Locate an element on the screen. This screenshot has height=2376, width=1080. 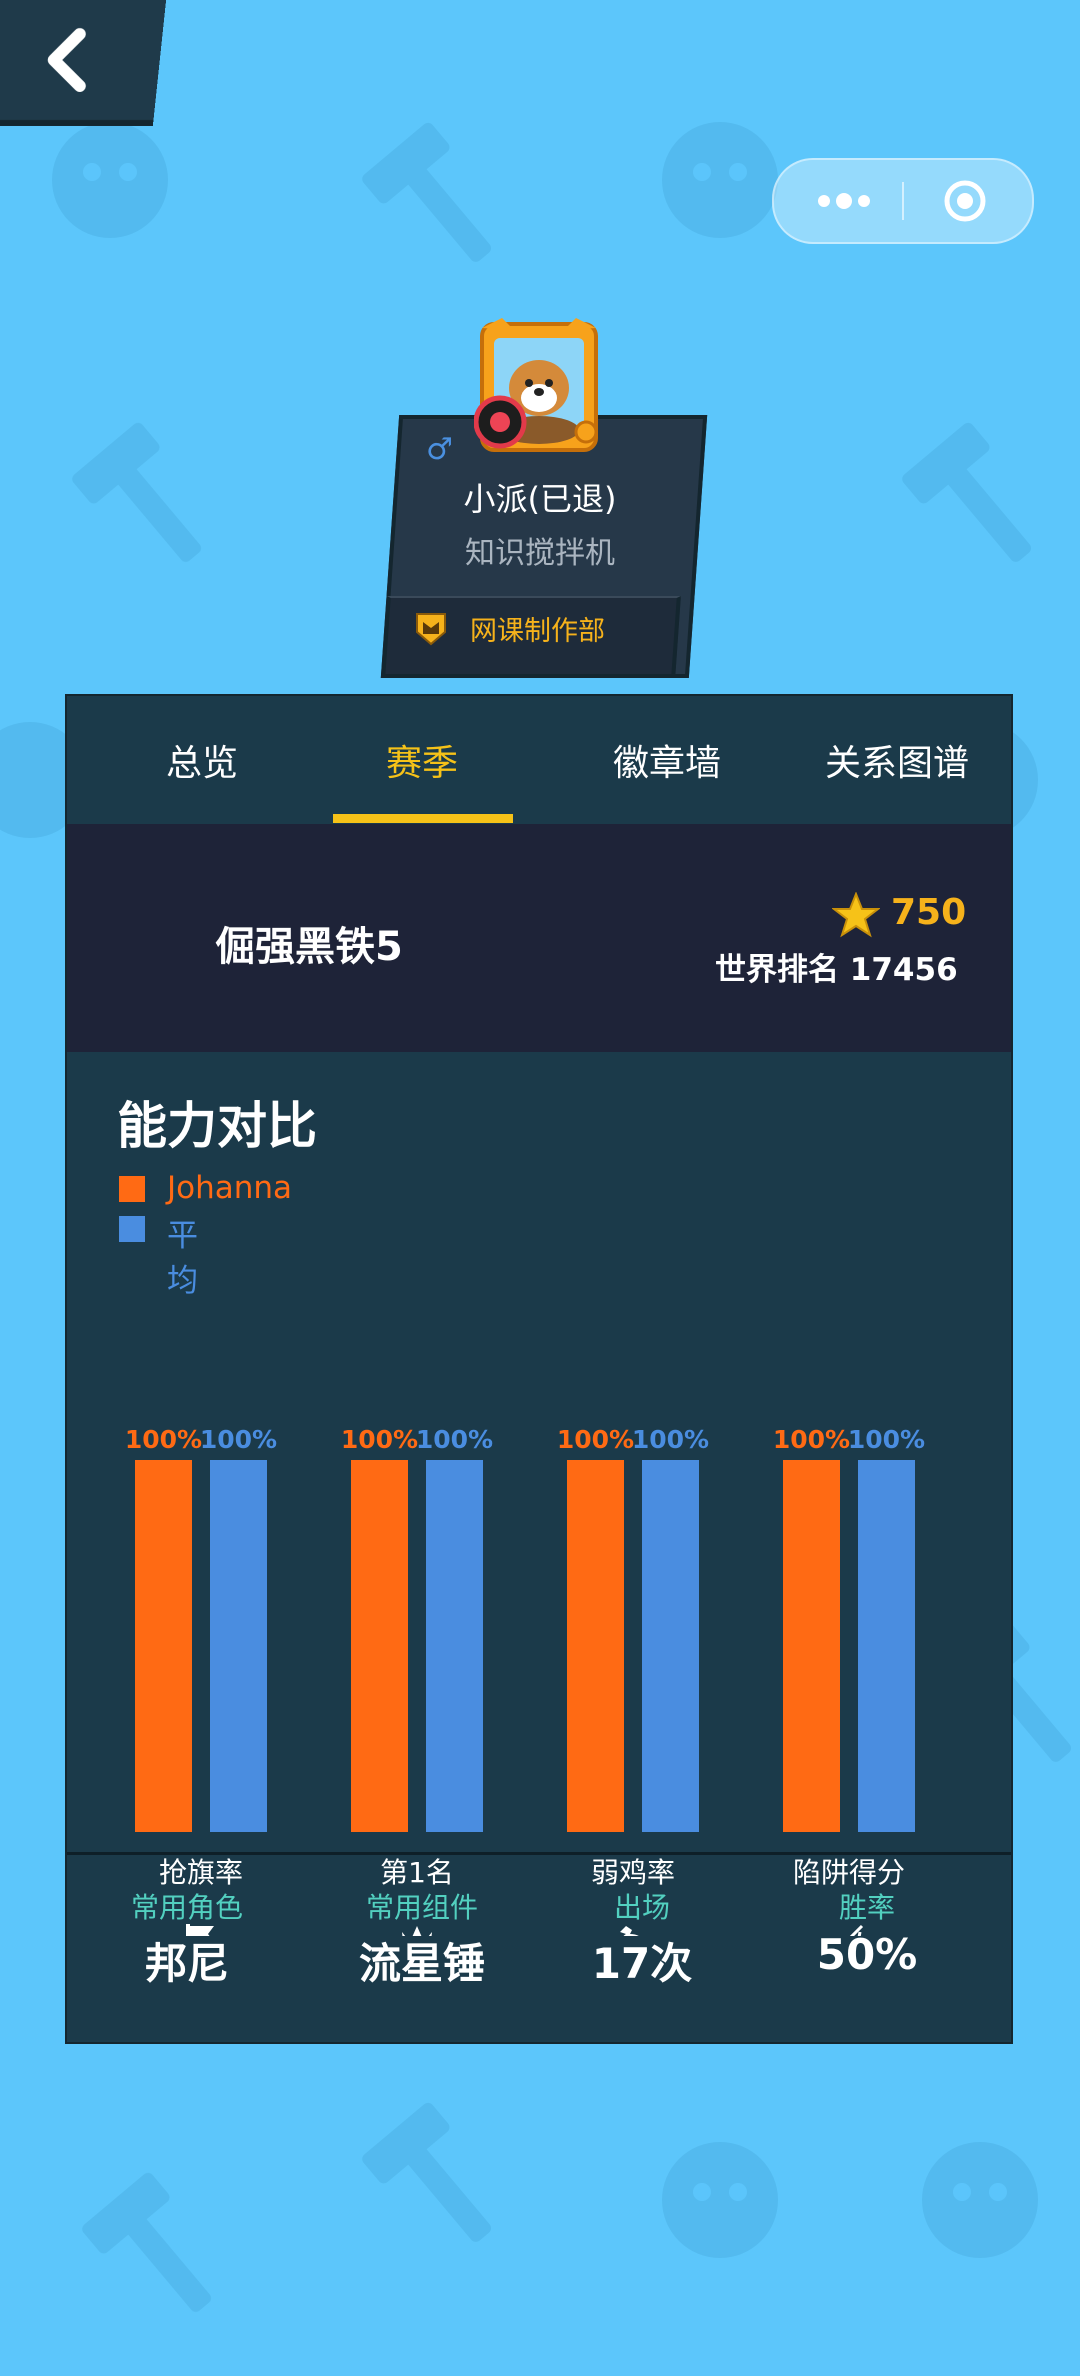
tab-badge-wall: 徽章墙 is located at coordinates (667, 760).